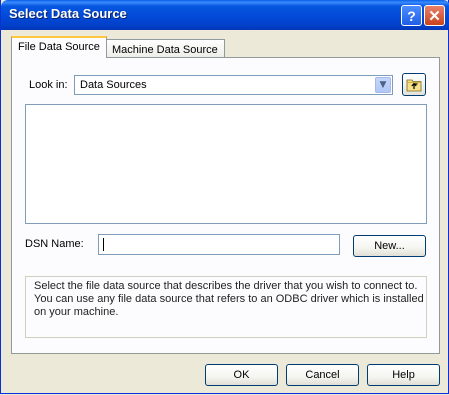 The width and height of the screenshot is (449, 395). What do you see at coordinates (219, 244) in the screenshot?
I see `dsn-name-input` at bounding box center [219, 244].